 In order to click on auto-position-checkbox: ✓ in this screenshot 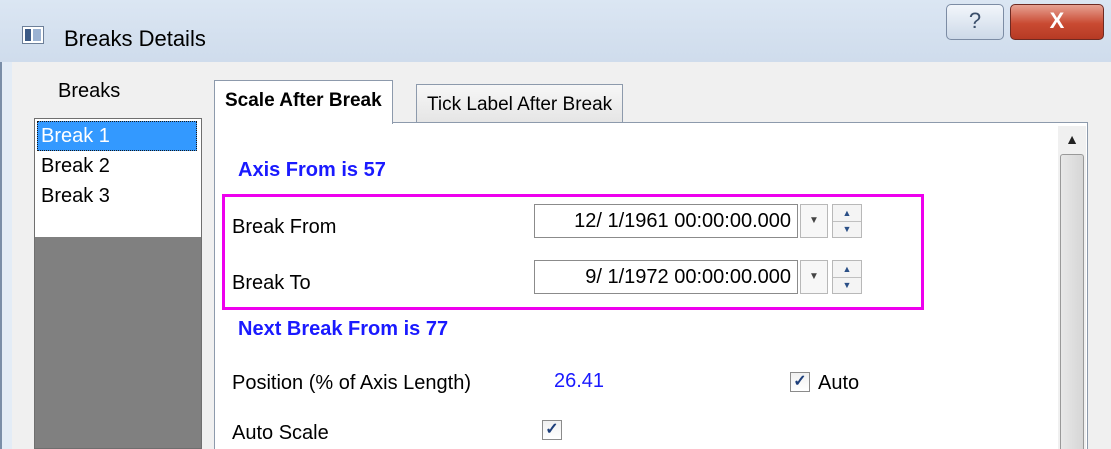, I will do `click(800, 382)`.